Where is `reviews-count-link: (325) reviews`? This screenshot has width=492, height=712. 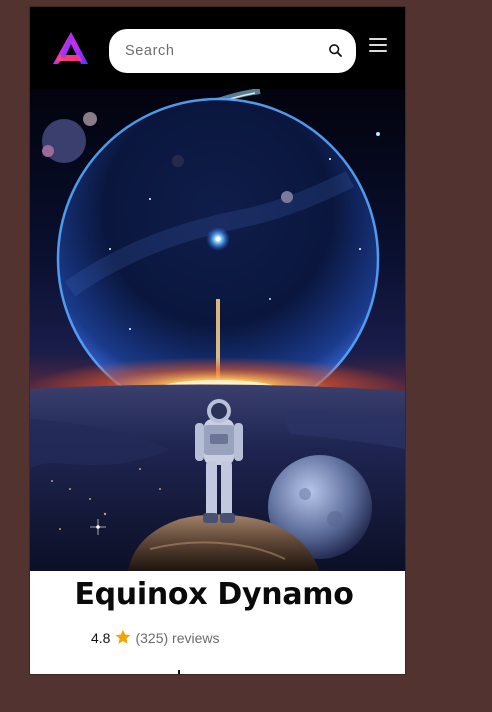
reviews-count-link: (325) reviews is located at coordinates (177, 638).